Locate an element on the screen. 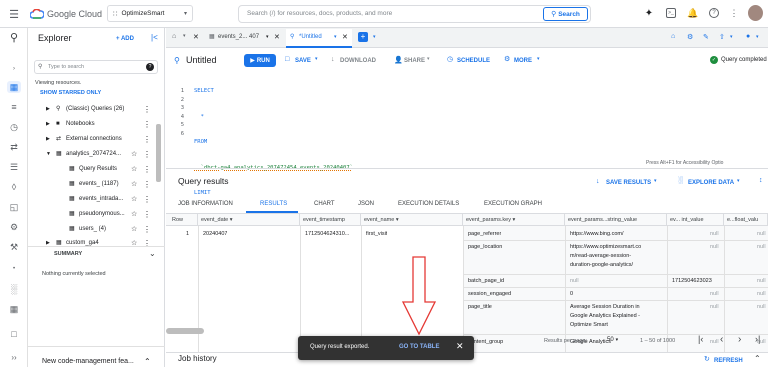 This screenshot has width=768, height=367. doc-icon: □ is located at coordinates (14, 334).